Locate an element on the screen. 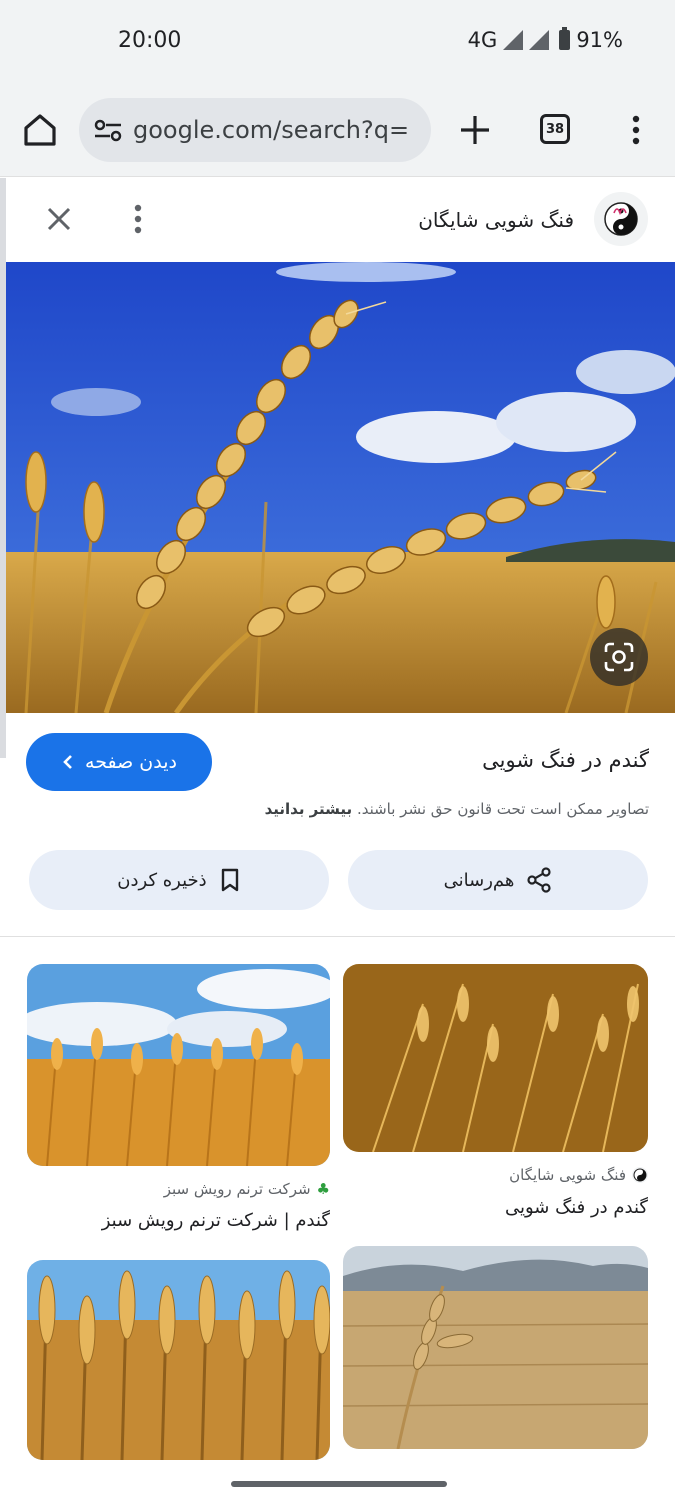 The image size is (675, 1500). signal-icon is located at coordinates (513, 40).